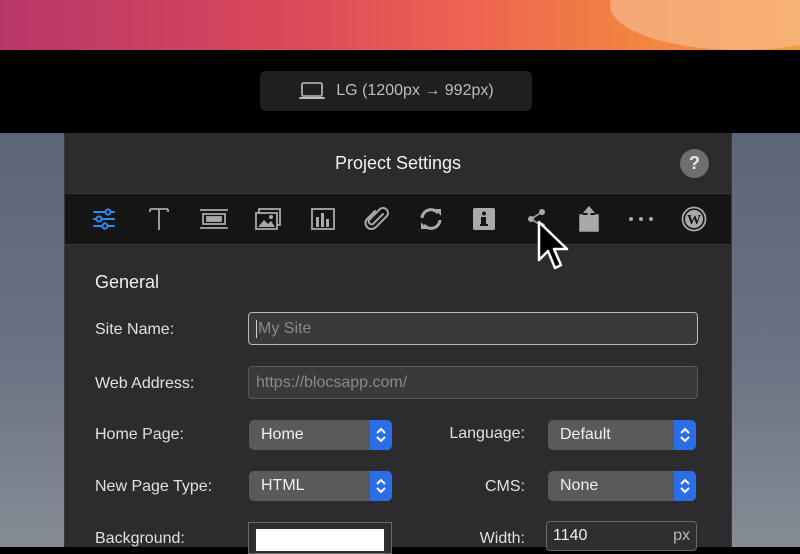  I want to click on tab-images, so click(268, 219).